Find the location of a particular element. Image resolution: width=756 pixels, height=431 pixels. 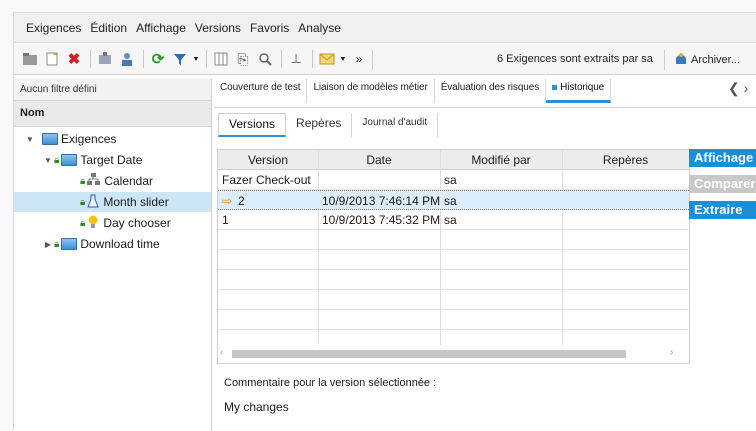

tree-item-label: Target Date is located at coordinates (111, 160).